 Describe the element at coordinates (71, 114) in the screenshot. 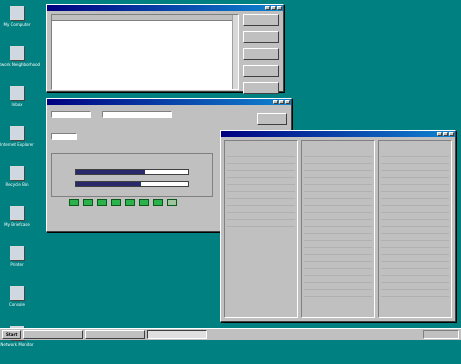

I see `field1-value` at that location.